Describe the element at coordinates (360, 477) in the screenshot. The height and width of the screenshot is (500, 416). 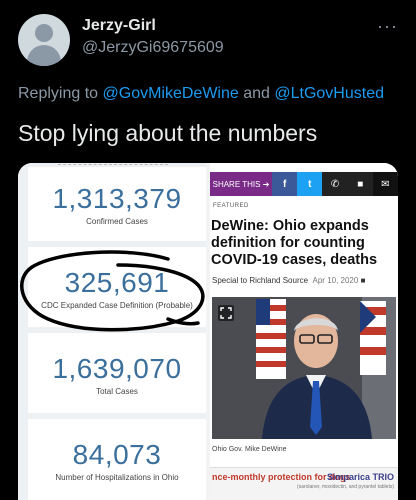
I see `ad-brand: Simparica TRIO` at that location.